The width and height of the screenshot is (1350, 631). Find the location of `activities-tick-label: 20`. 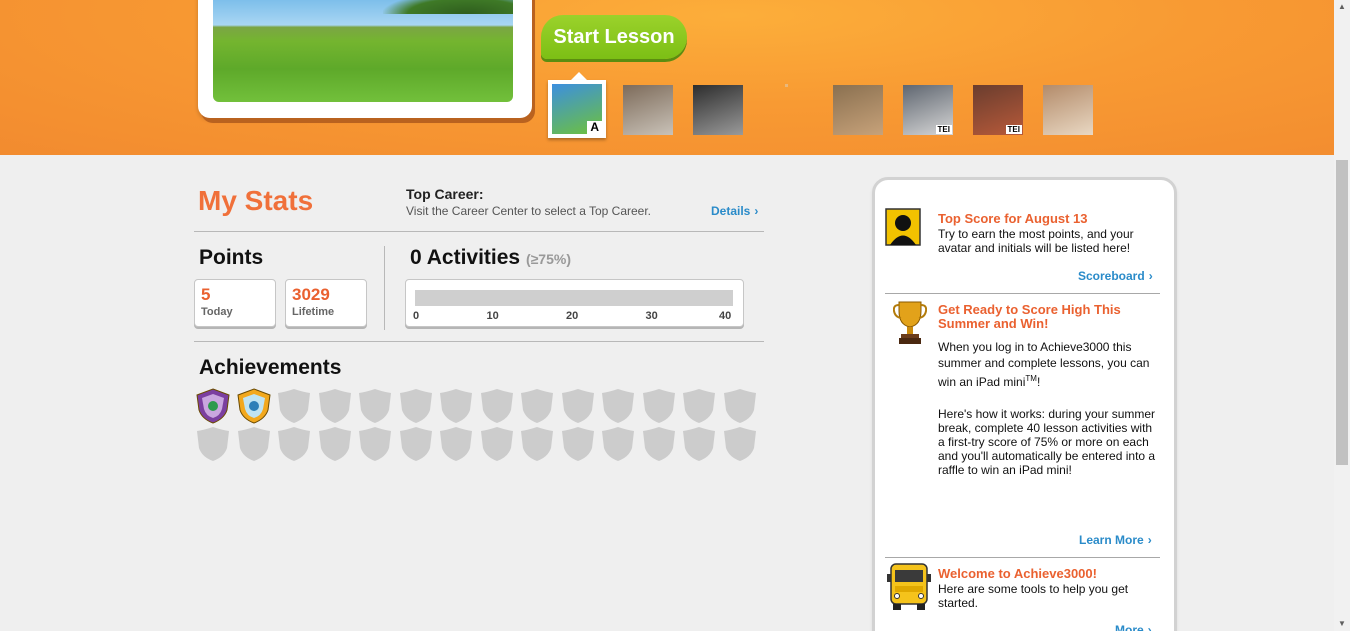

activities-tick-label: 20 is located at coordinates (572, 316).